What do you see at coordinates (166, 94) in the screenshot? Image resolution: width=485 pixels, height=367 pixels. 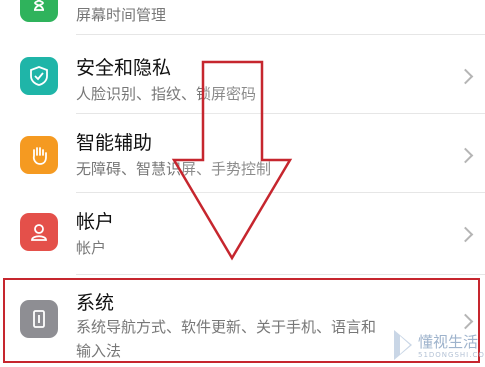 I see `settings-item-subtitle: 人脸识别、指纹、锁屏密码` at bounding box center [166, 94].